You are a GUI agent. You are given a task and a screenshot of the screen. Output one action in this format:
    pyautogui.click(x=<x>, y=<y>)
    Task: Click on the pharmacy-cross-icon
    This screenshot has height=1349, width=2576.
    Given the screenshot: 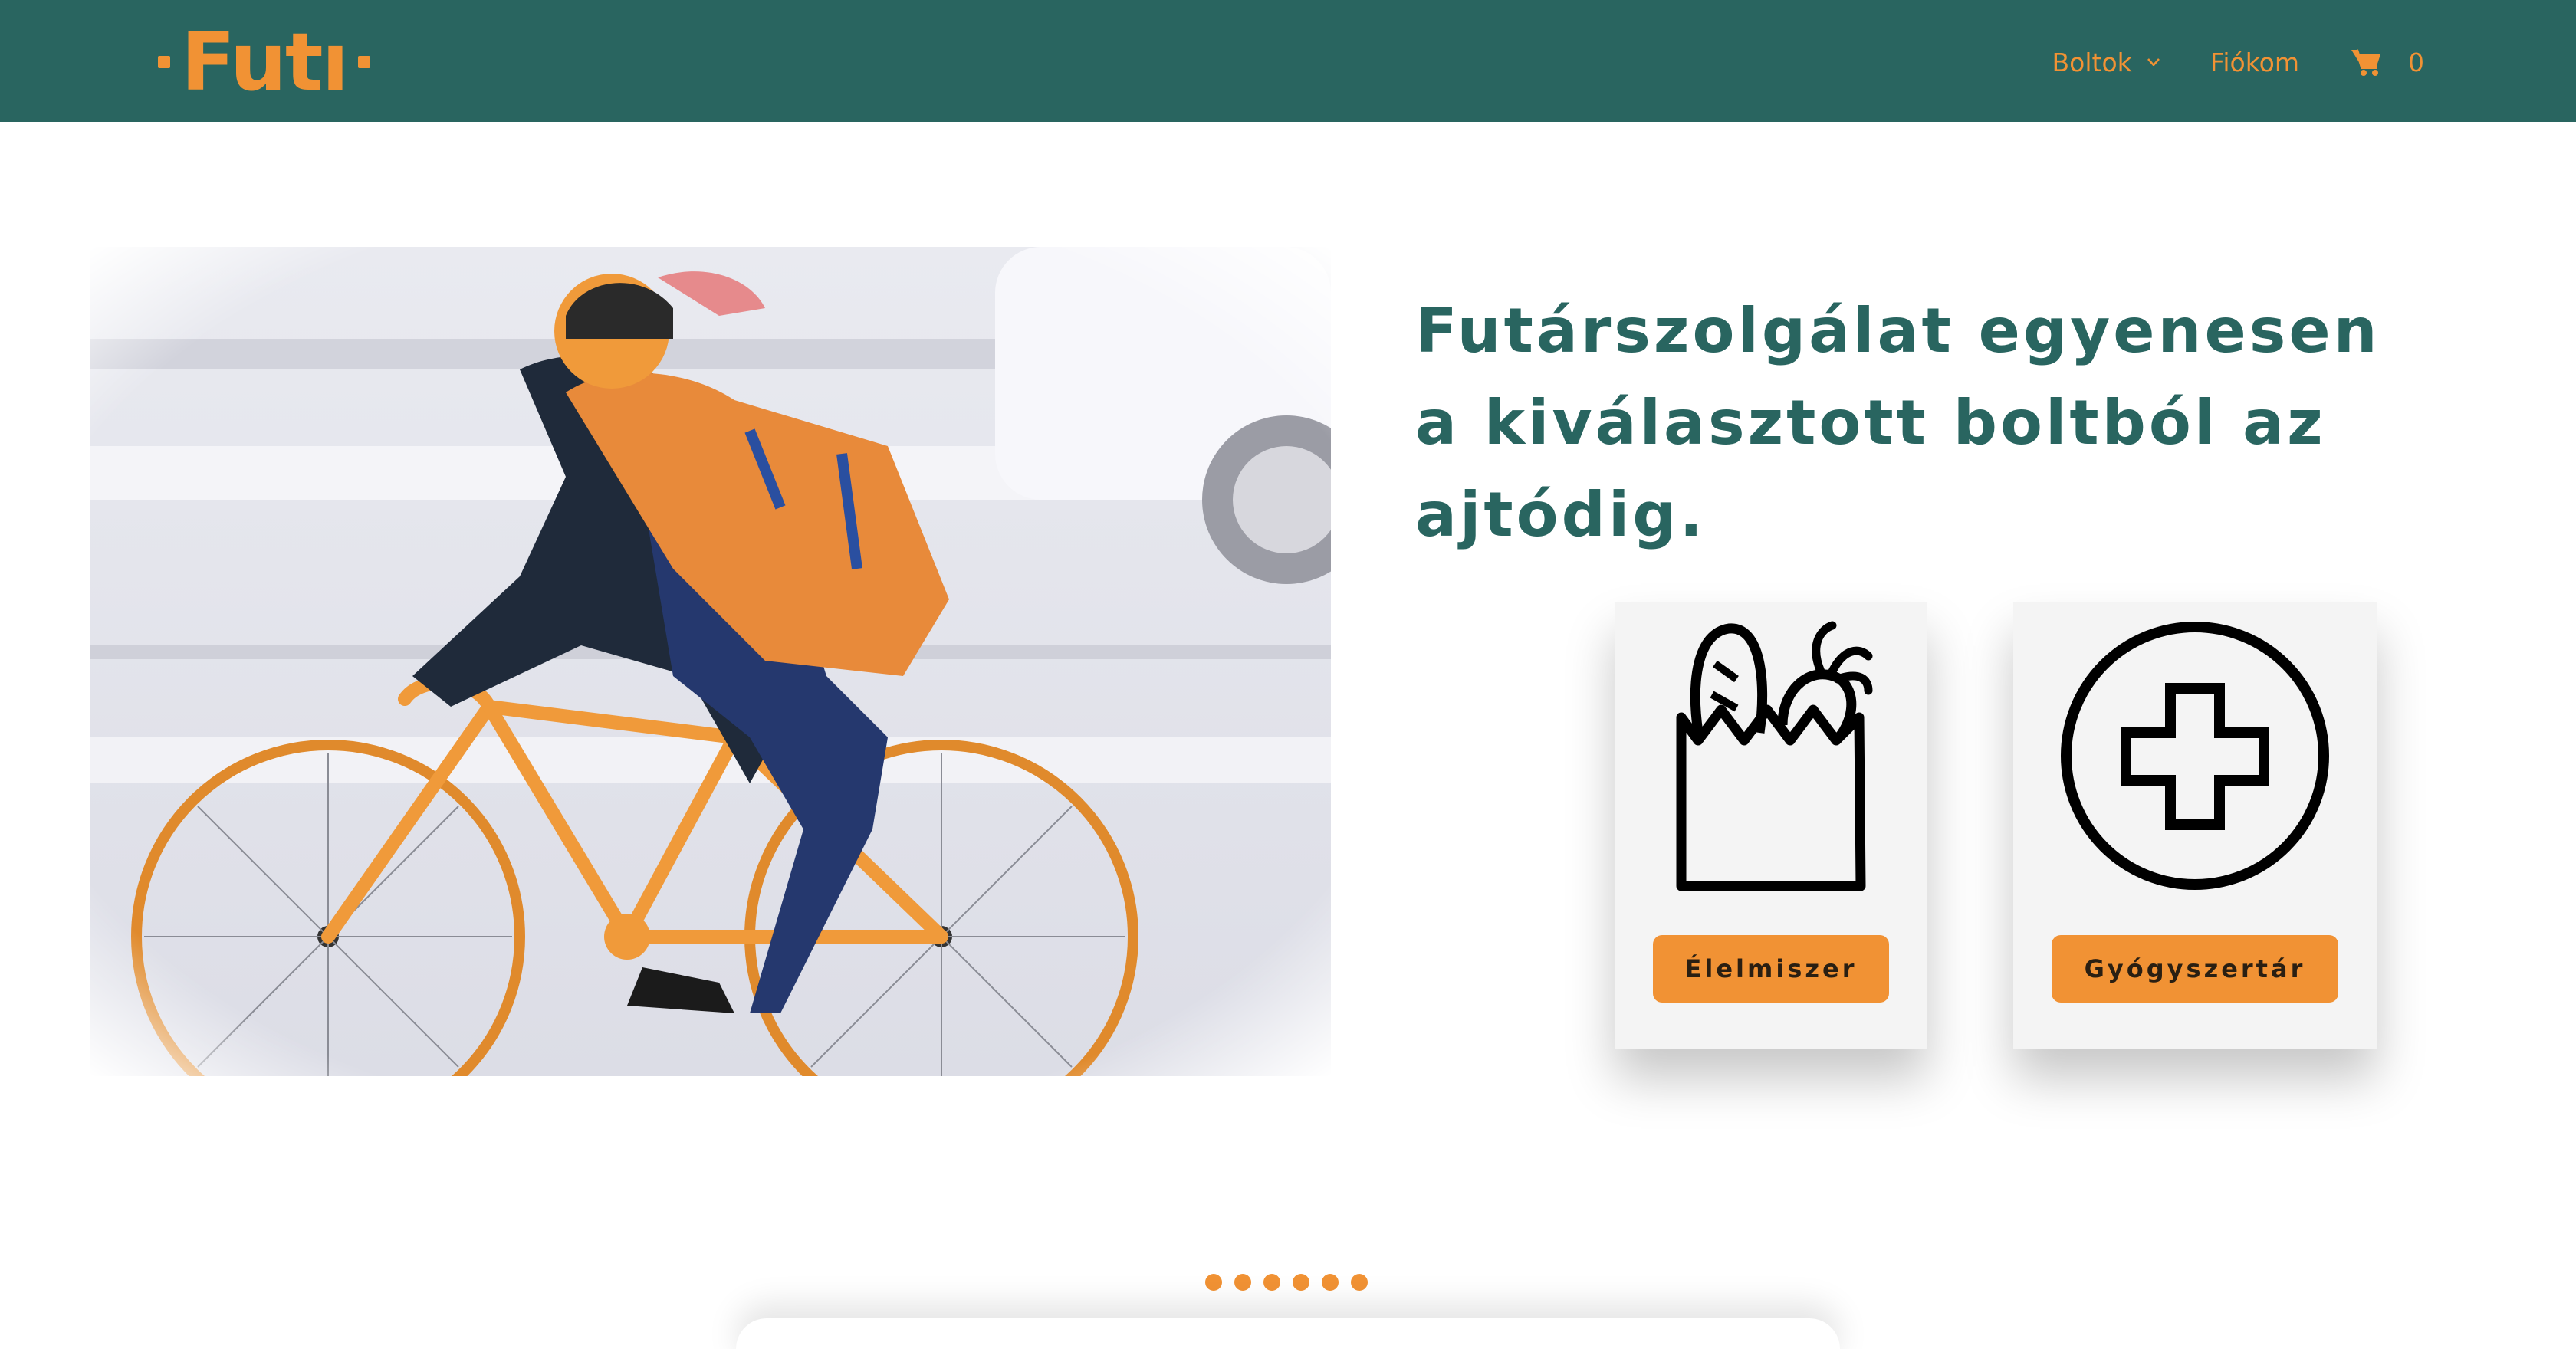 What is the action you would take?
    pyautogui.click(x=2195, y=756)
    